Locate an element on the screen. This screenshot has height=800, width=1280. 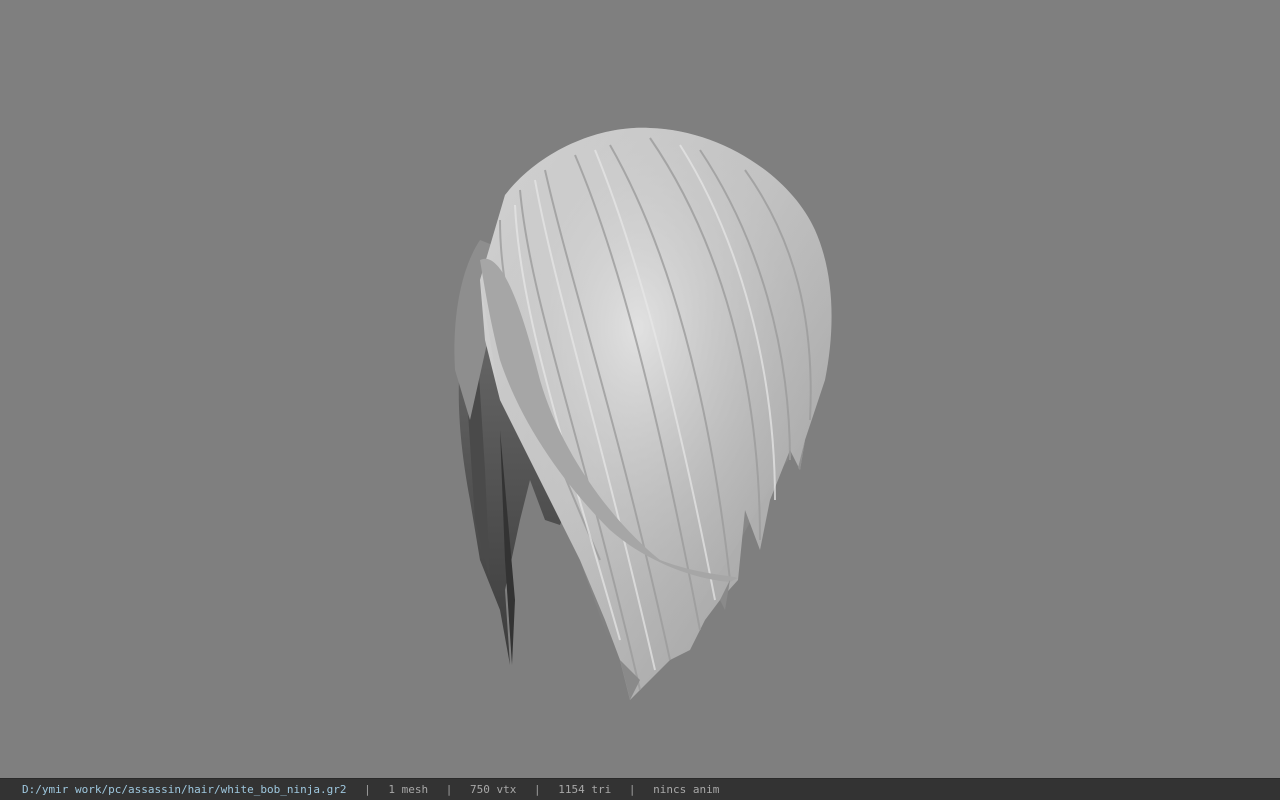
mesh-count-label: 1 mesh is located at coordinates (408, 789).